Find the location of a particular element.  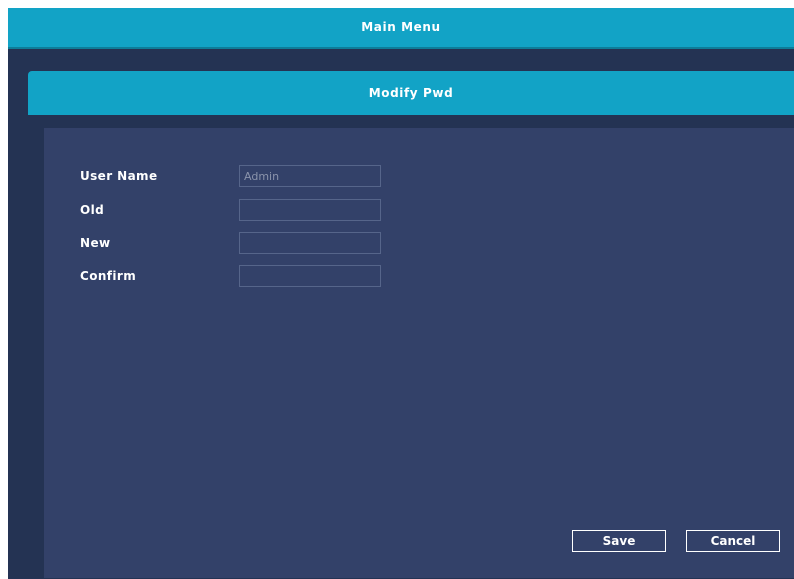

main-menu-header: Main Menu is located at coordinates (401, 28).